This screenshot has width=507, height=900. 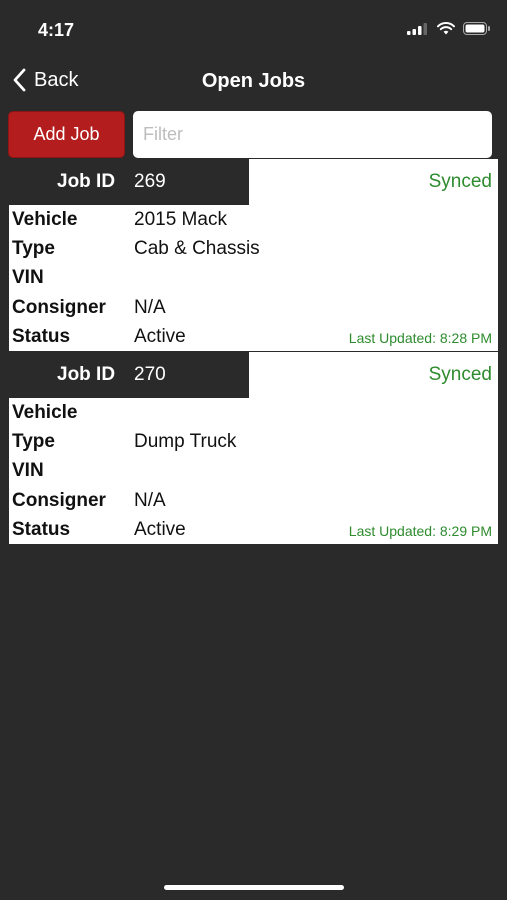 What do you see at coordinates (253, 28) in the screenshot?
I see `status-bar: 4:17` at bounding box center [253, 28].